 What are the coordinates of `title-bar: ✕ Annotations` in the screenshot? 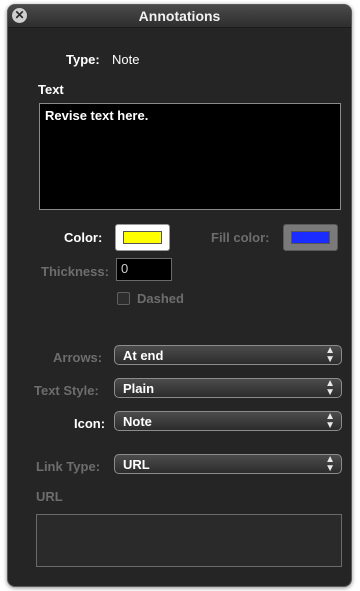 It's located at (179, 16).